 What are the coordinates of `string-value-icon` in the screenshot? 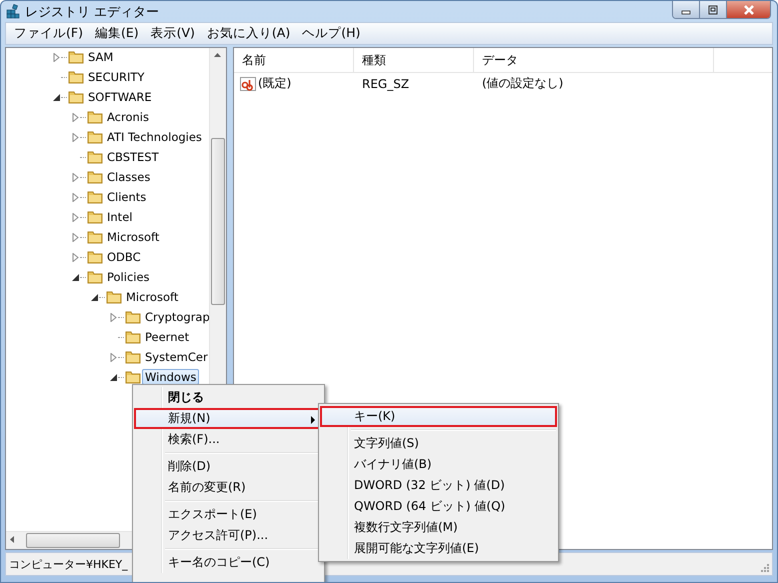 It's located at (248, 84).